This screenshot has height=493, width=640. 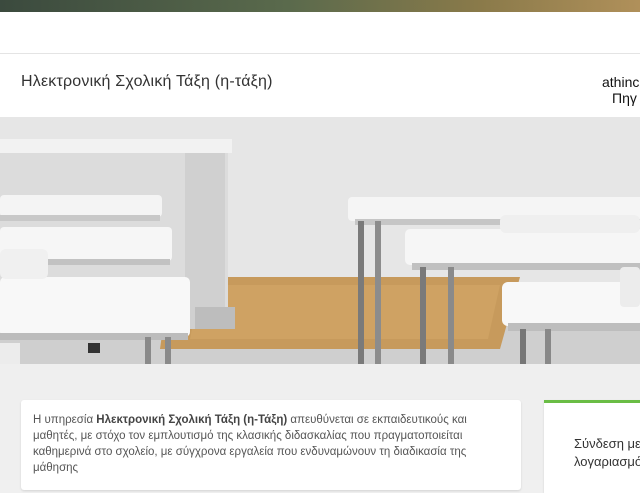 What do you see at coordinates (624, 98) in the screenshot?
I see `header-right-line2: Πηγ` at bounding box center [624, 98].